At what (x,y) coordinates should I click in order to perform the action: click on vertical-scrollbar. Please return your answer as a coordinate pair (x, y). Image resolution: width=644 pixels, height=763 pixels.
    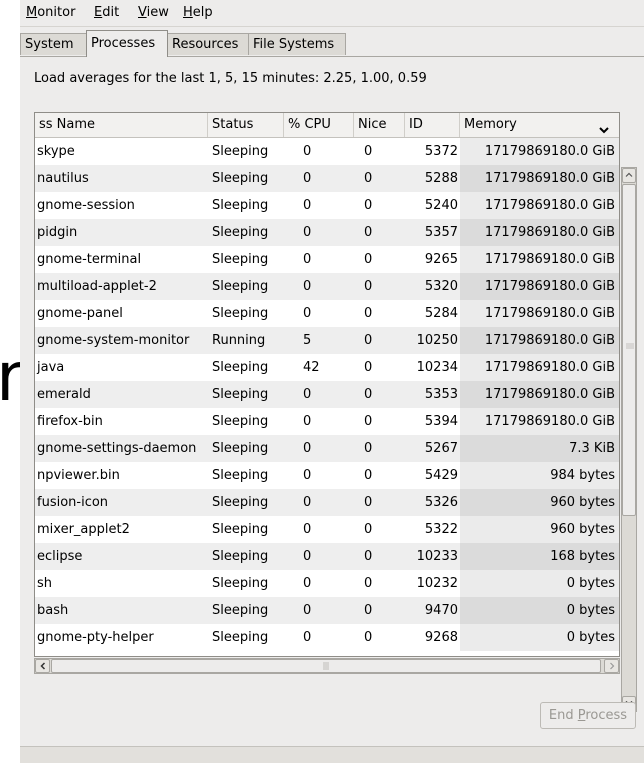
    Looking at the image, I should click on (629, 439).